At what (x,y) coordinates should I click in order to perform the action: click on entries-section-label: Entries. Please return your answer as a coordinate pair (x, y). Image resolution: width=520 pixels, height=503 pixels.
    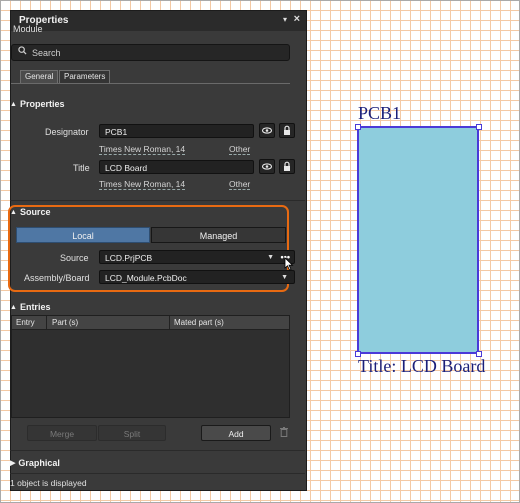
    Looking at the image, I should click on (35, 307).